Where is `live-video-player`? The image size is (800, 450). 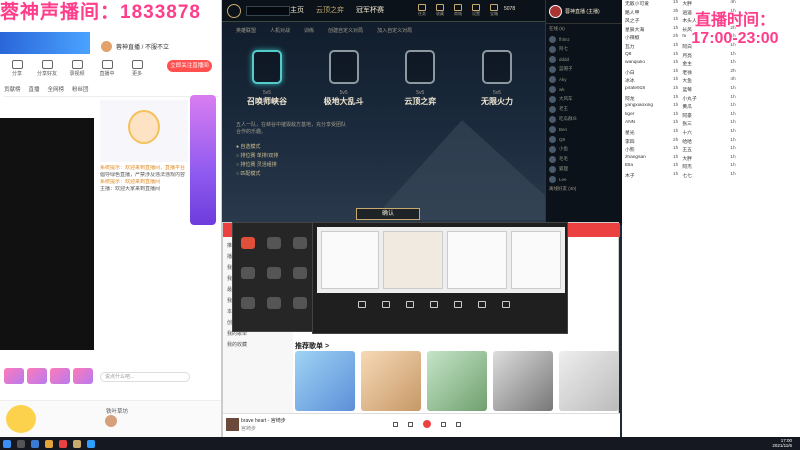
live-video-player is located at coordinates (47, 234).